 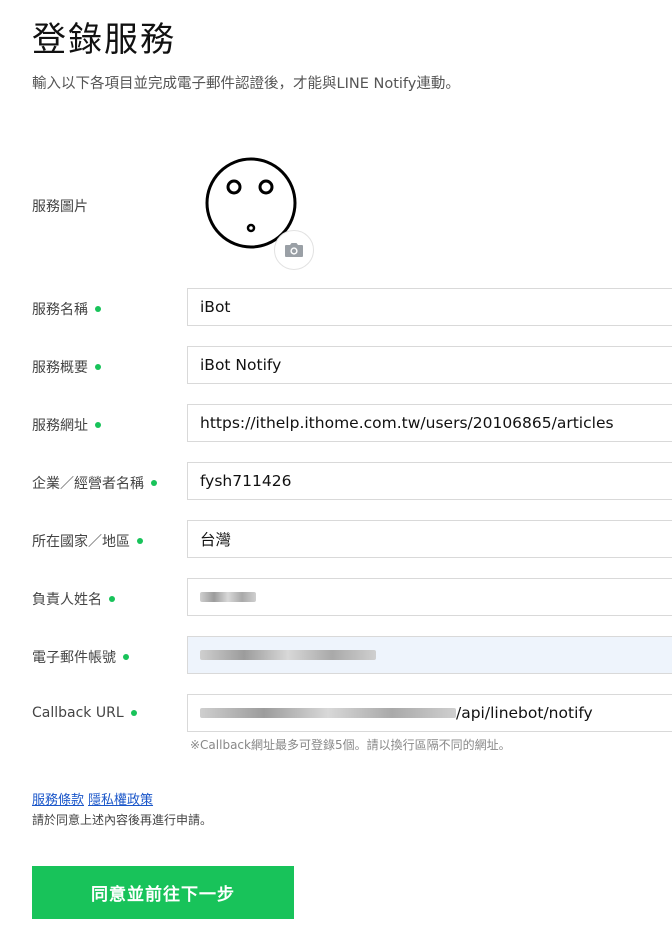 I want to click on service-name-label: 服務名稱, so click(x=66, y=309).